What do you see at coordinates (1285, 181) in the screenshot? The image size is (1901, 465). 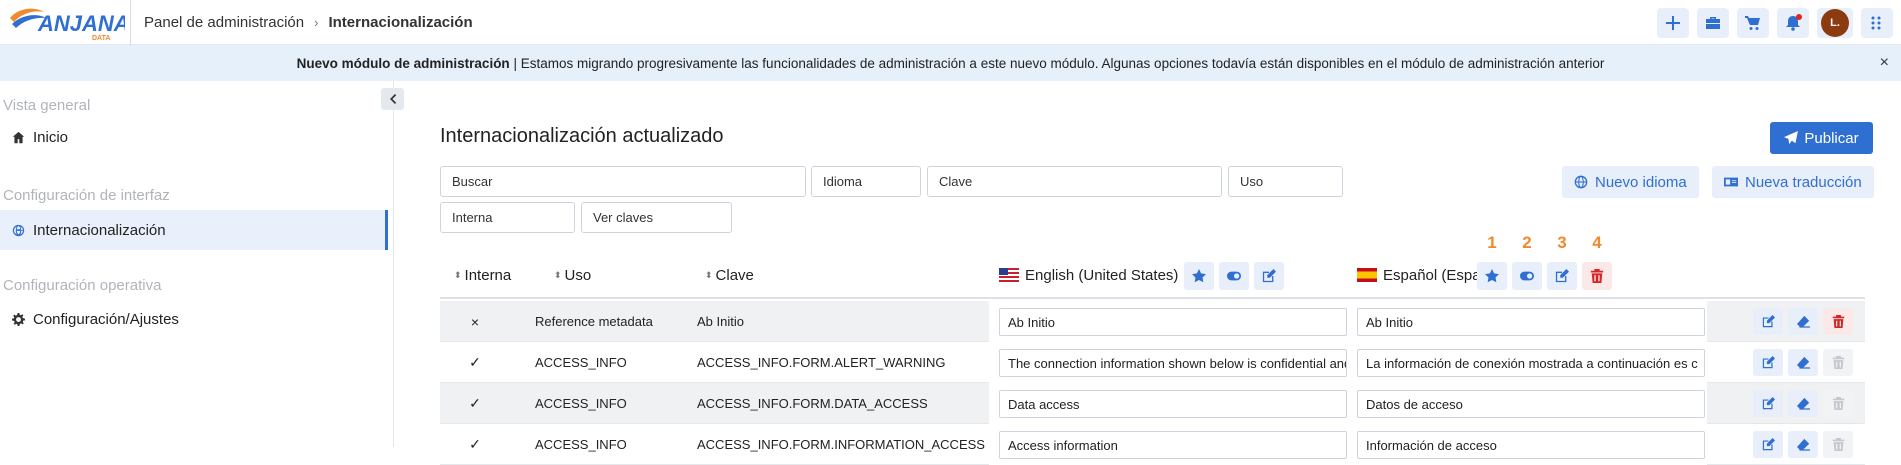 I see `usage-filter: Uso` at bounding box center [1285, 181].